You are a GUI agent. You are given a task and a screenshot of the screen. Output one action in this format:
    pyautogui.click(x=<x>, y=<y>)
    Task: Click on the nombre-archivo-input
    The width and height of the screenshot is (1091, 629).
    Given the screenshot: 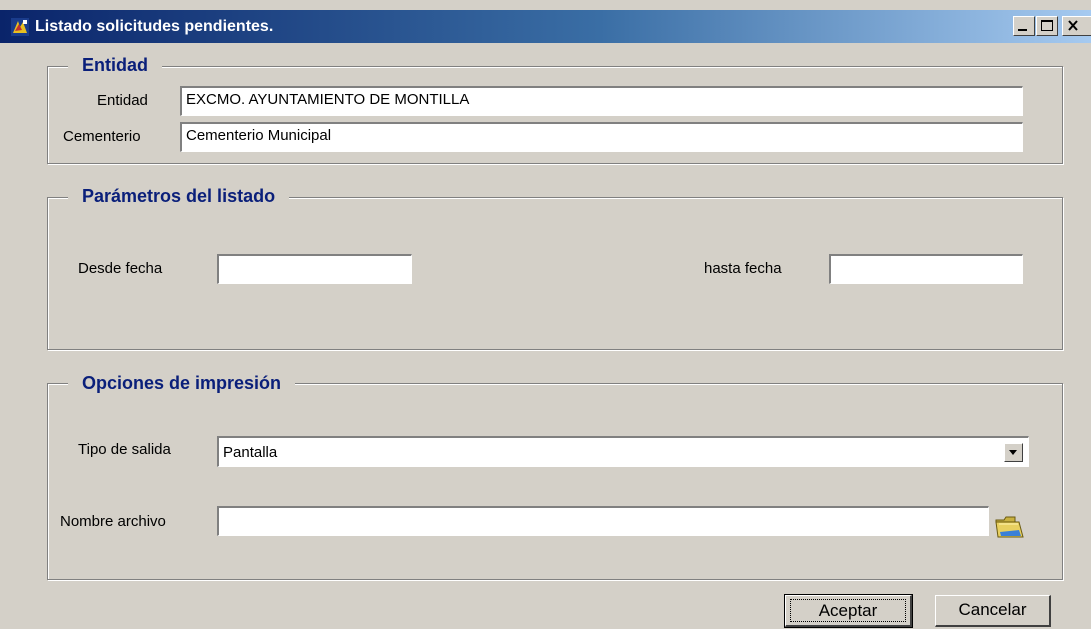 What is the action you would take?
    pyautogui.click(x=603, y=521)
    